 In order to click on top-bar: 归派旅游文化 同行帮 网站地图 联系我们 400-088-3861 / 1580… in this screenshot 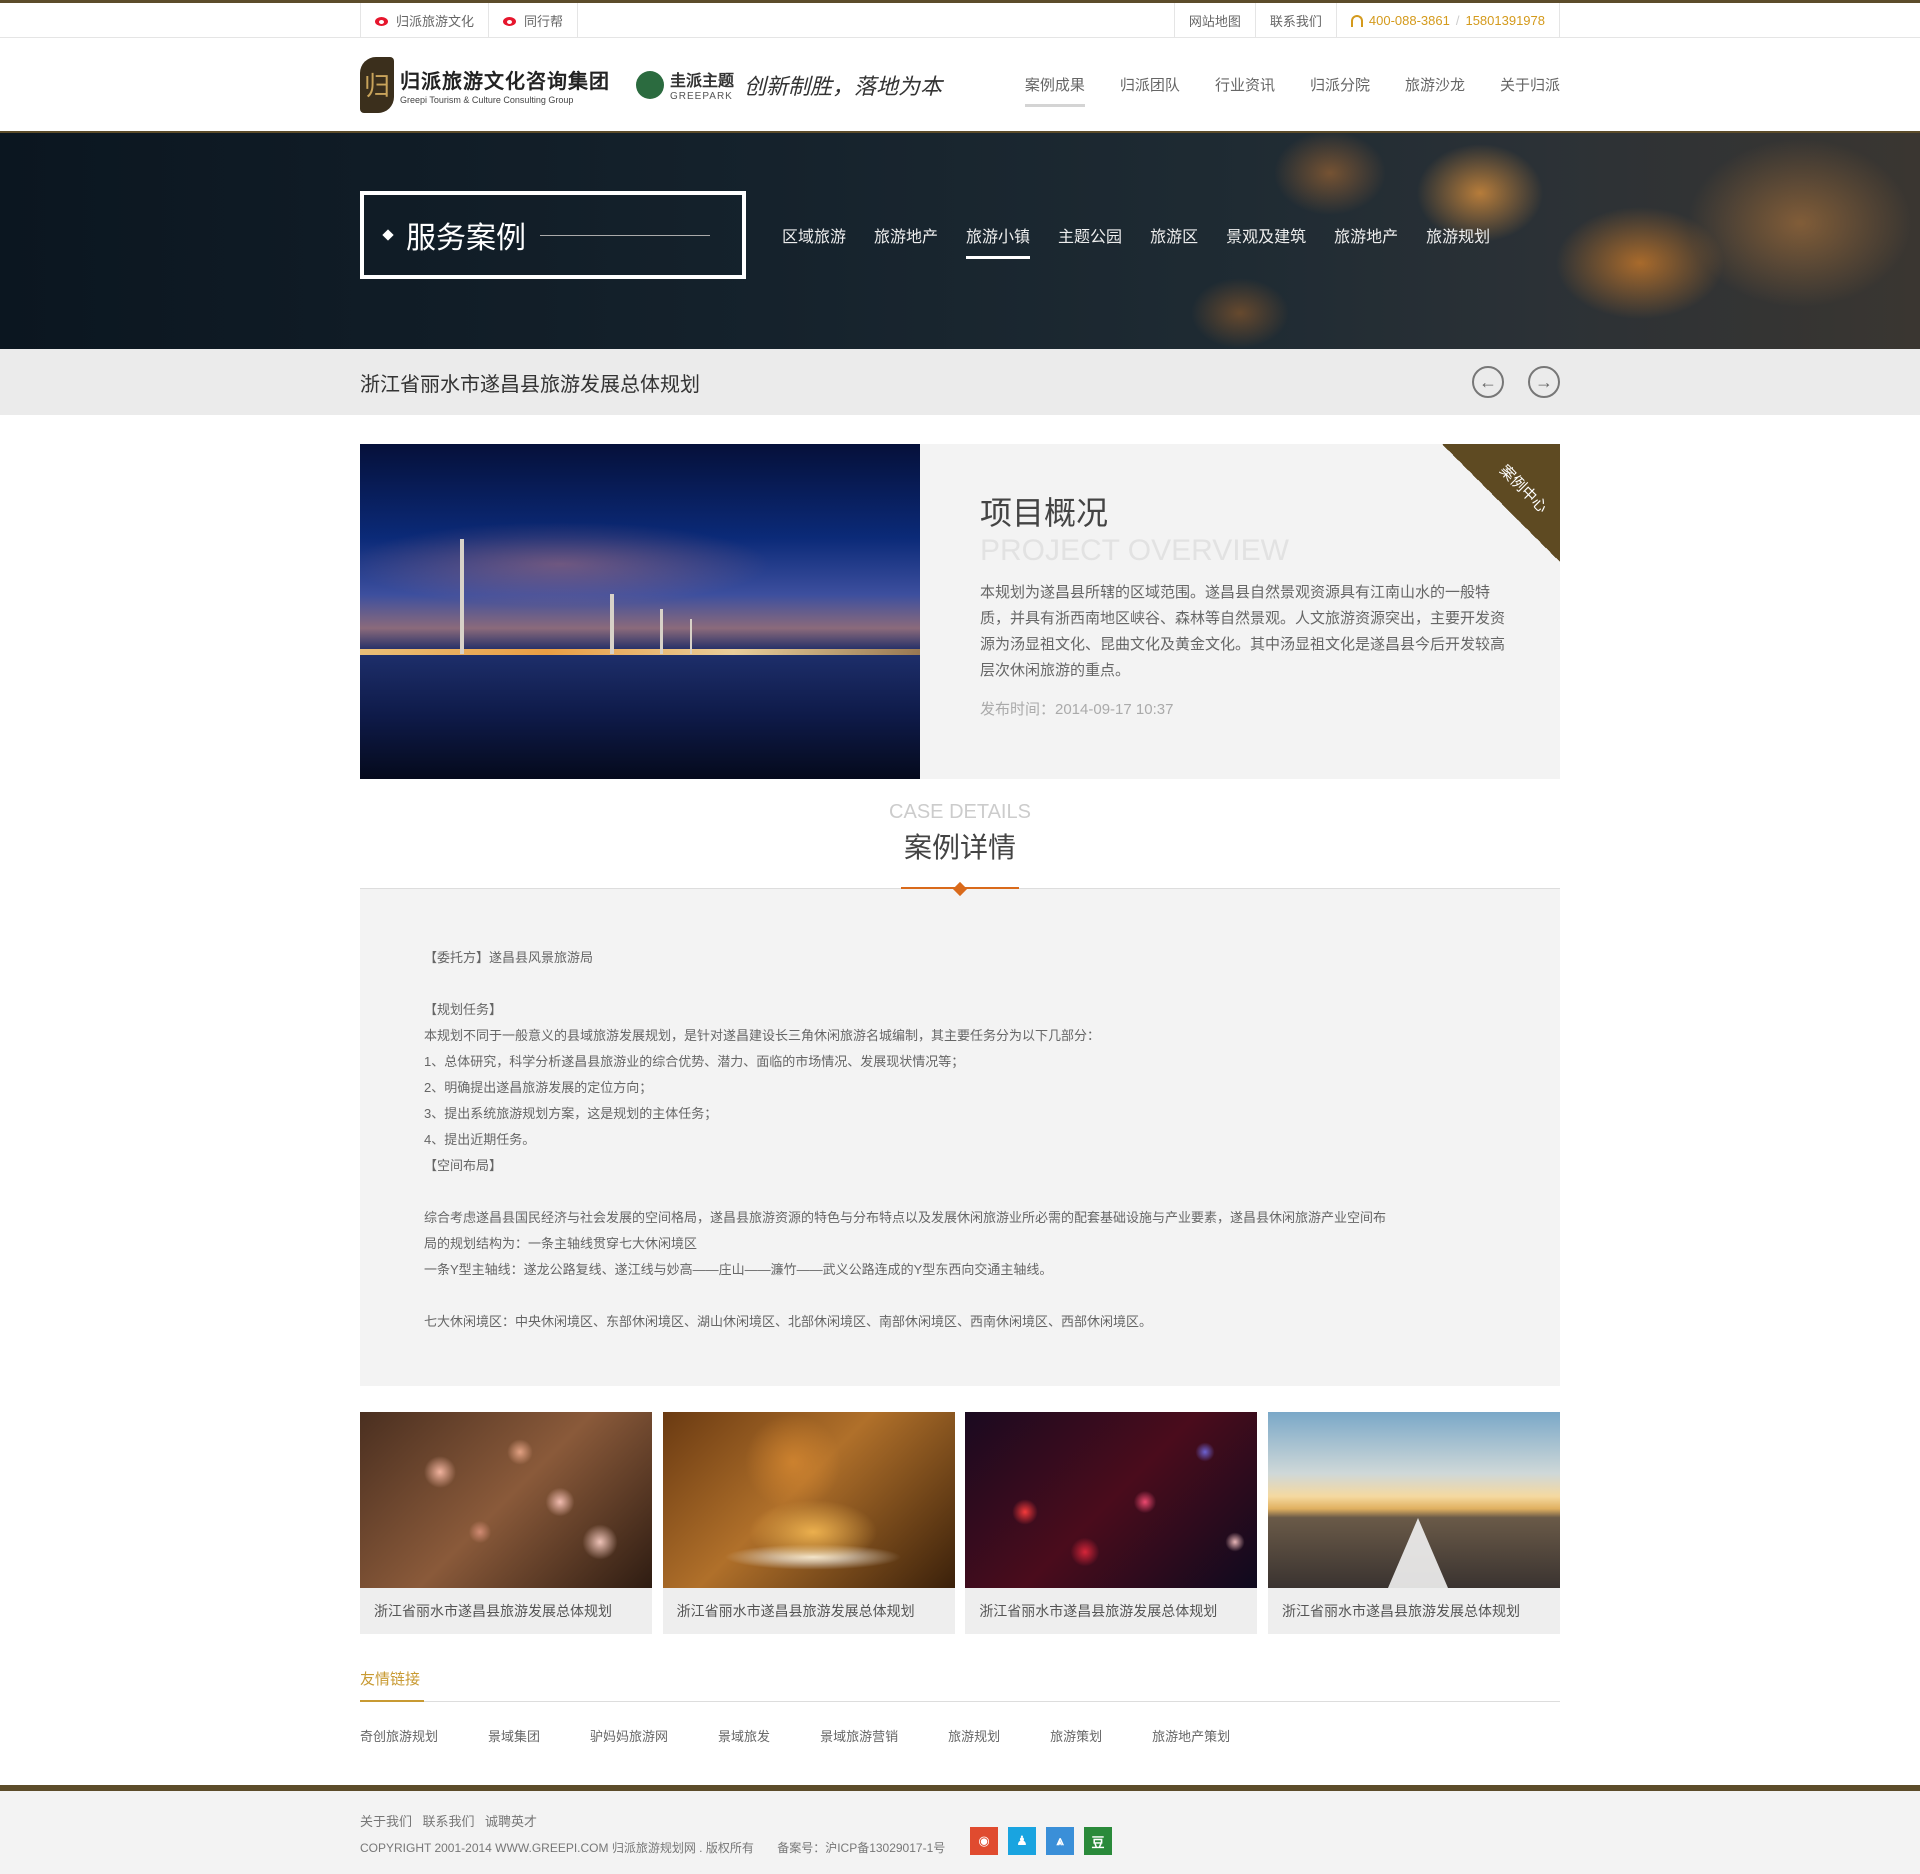, I will do `click(960, 19)`.